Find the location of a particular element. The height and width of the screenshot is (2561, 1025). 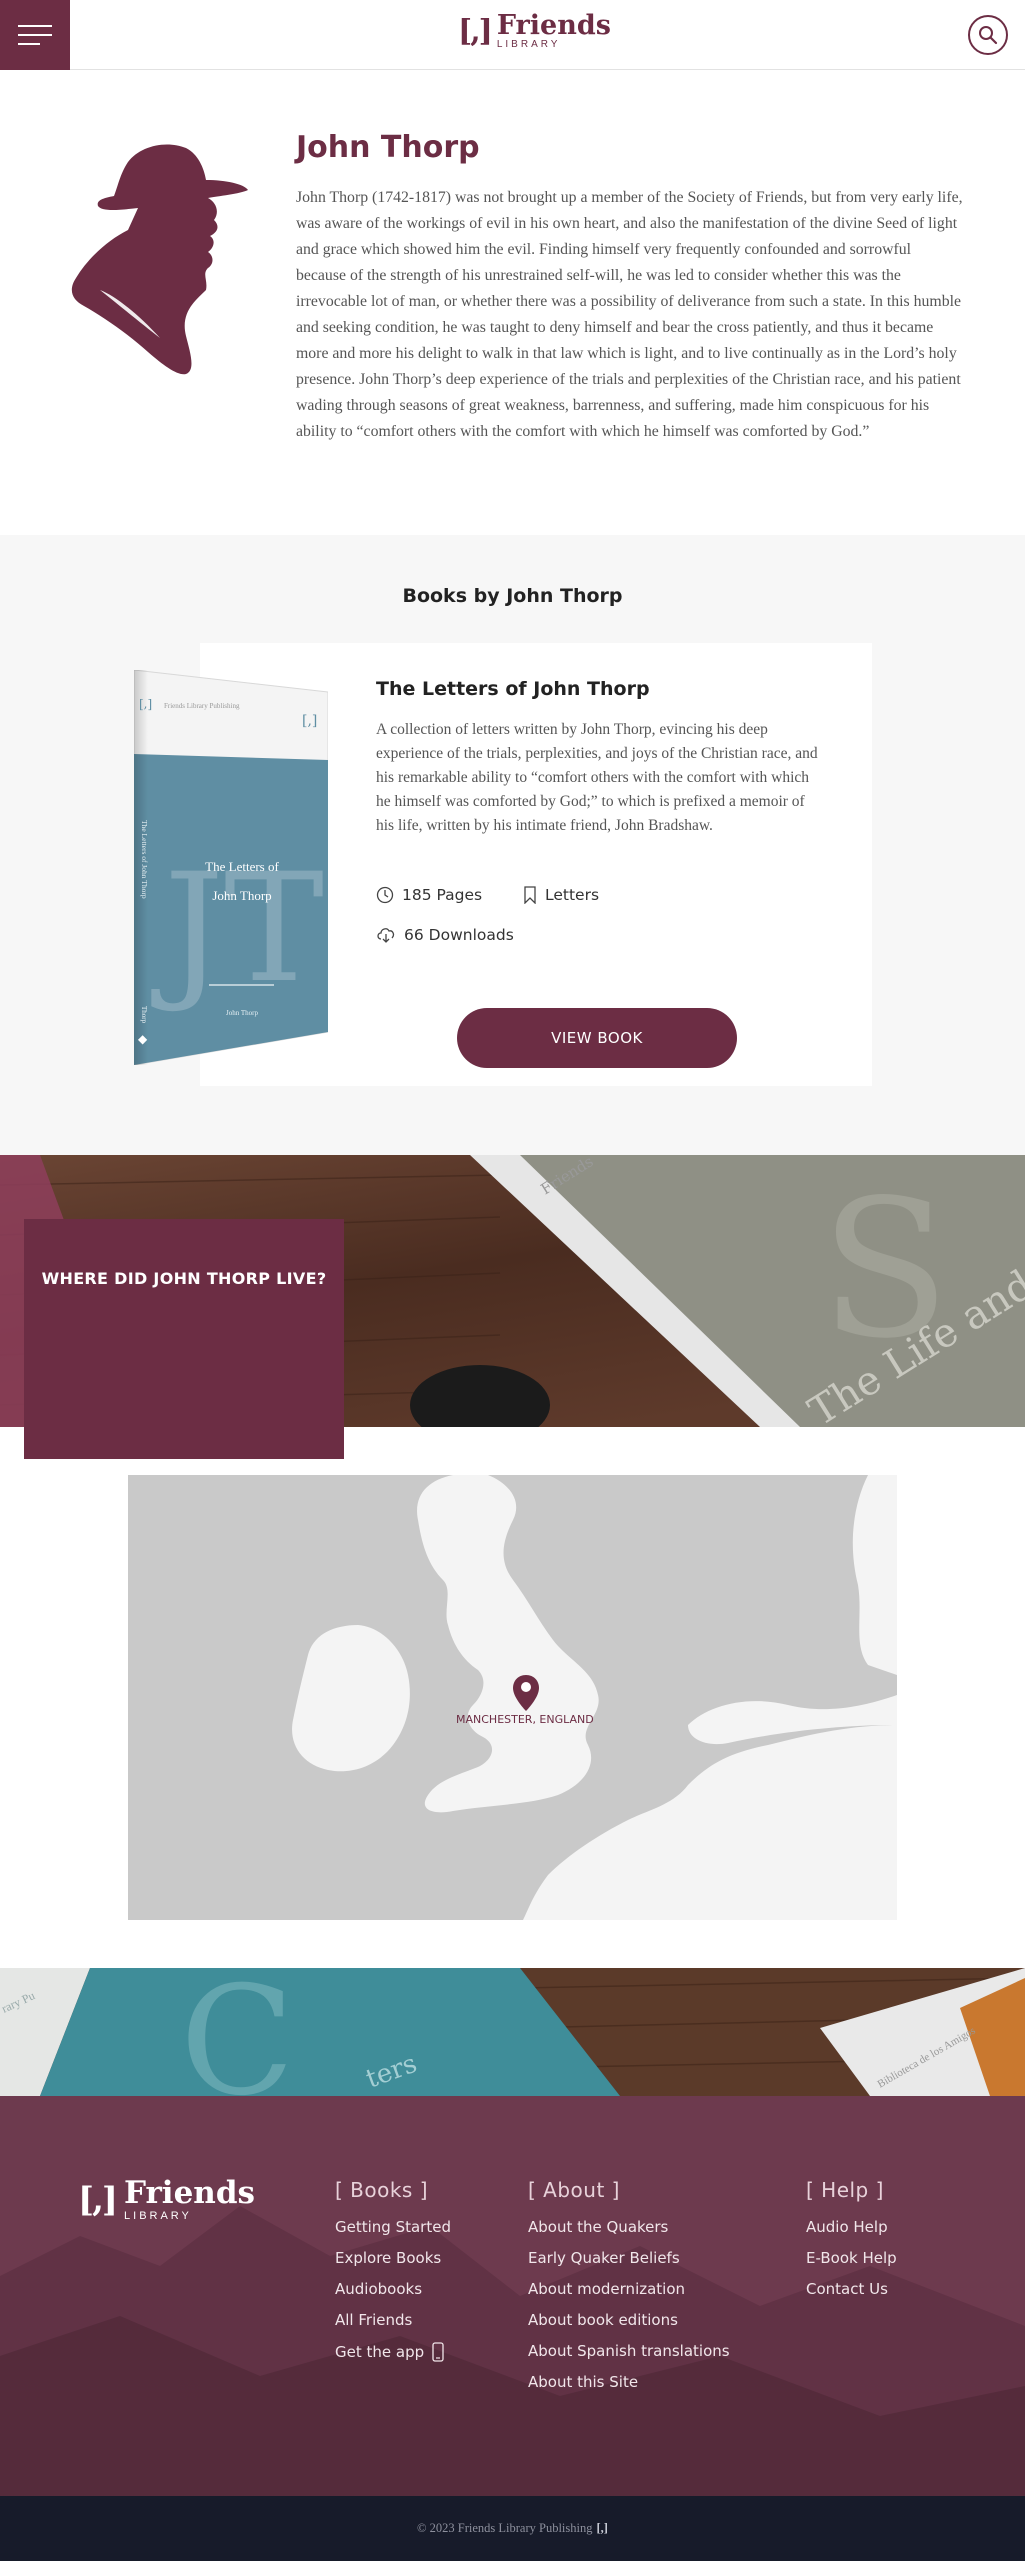

where-box: WHERE DID JOHN THORP LIVE? is located at coordinates (184, 1339).